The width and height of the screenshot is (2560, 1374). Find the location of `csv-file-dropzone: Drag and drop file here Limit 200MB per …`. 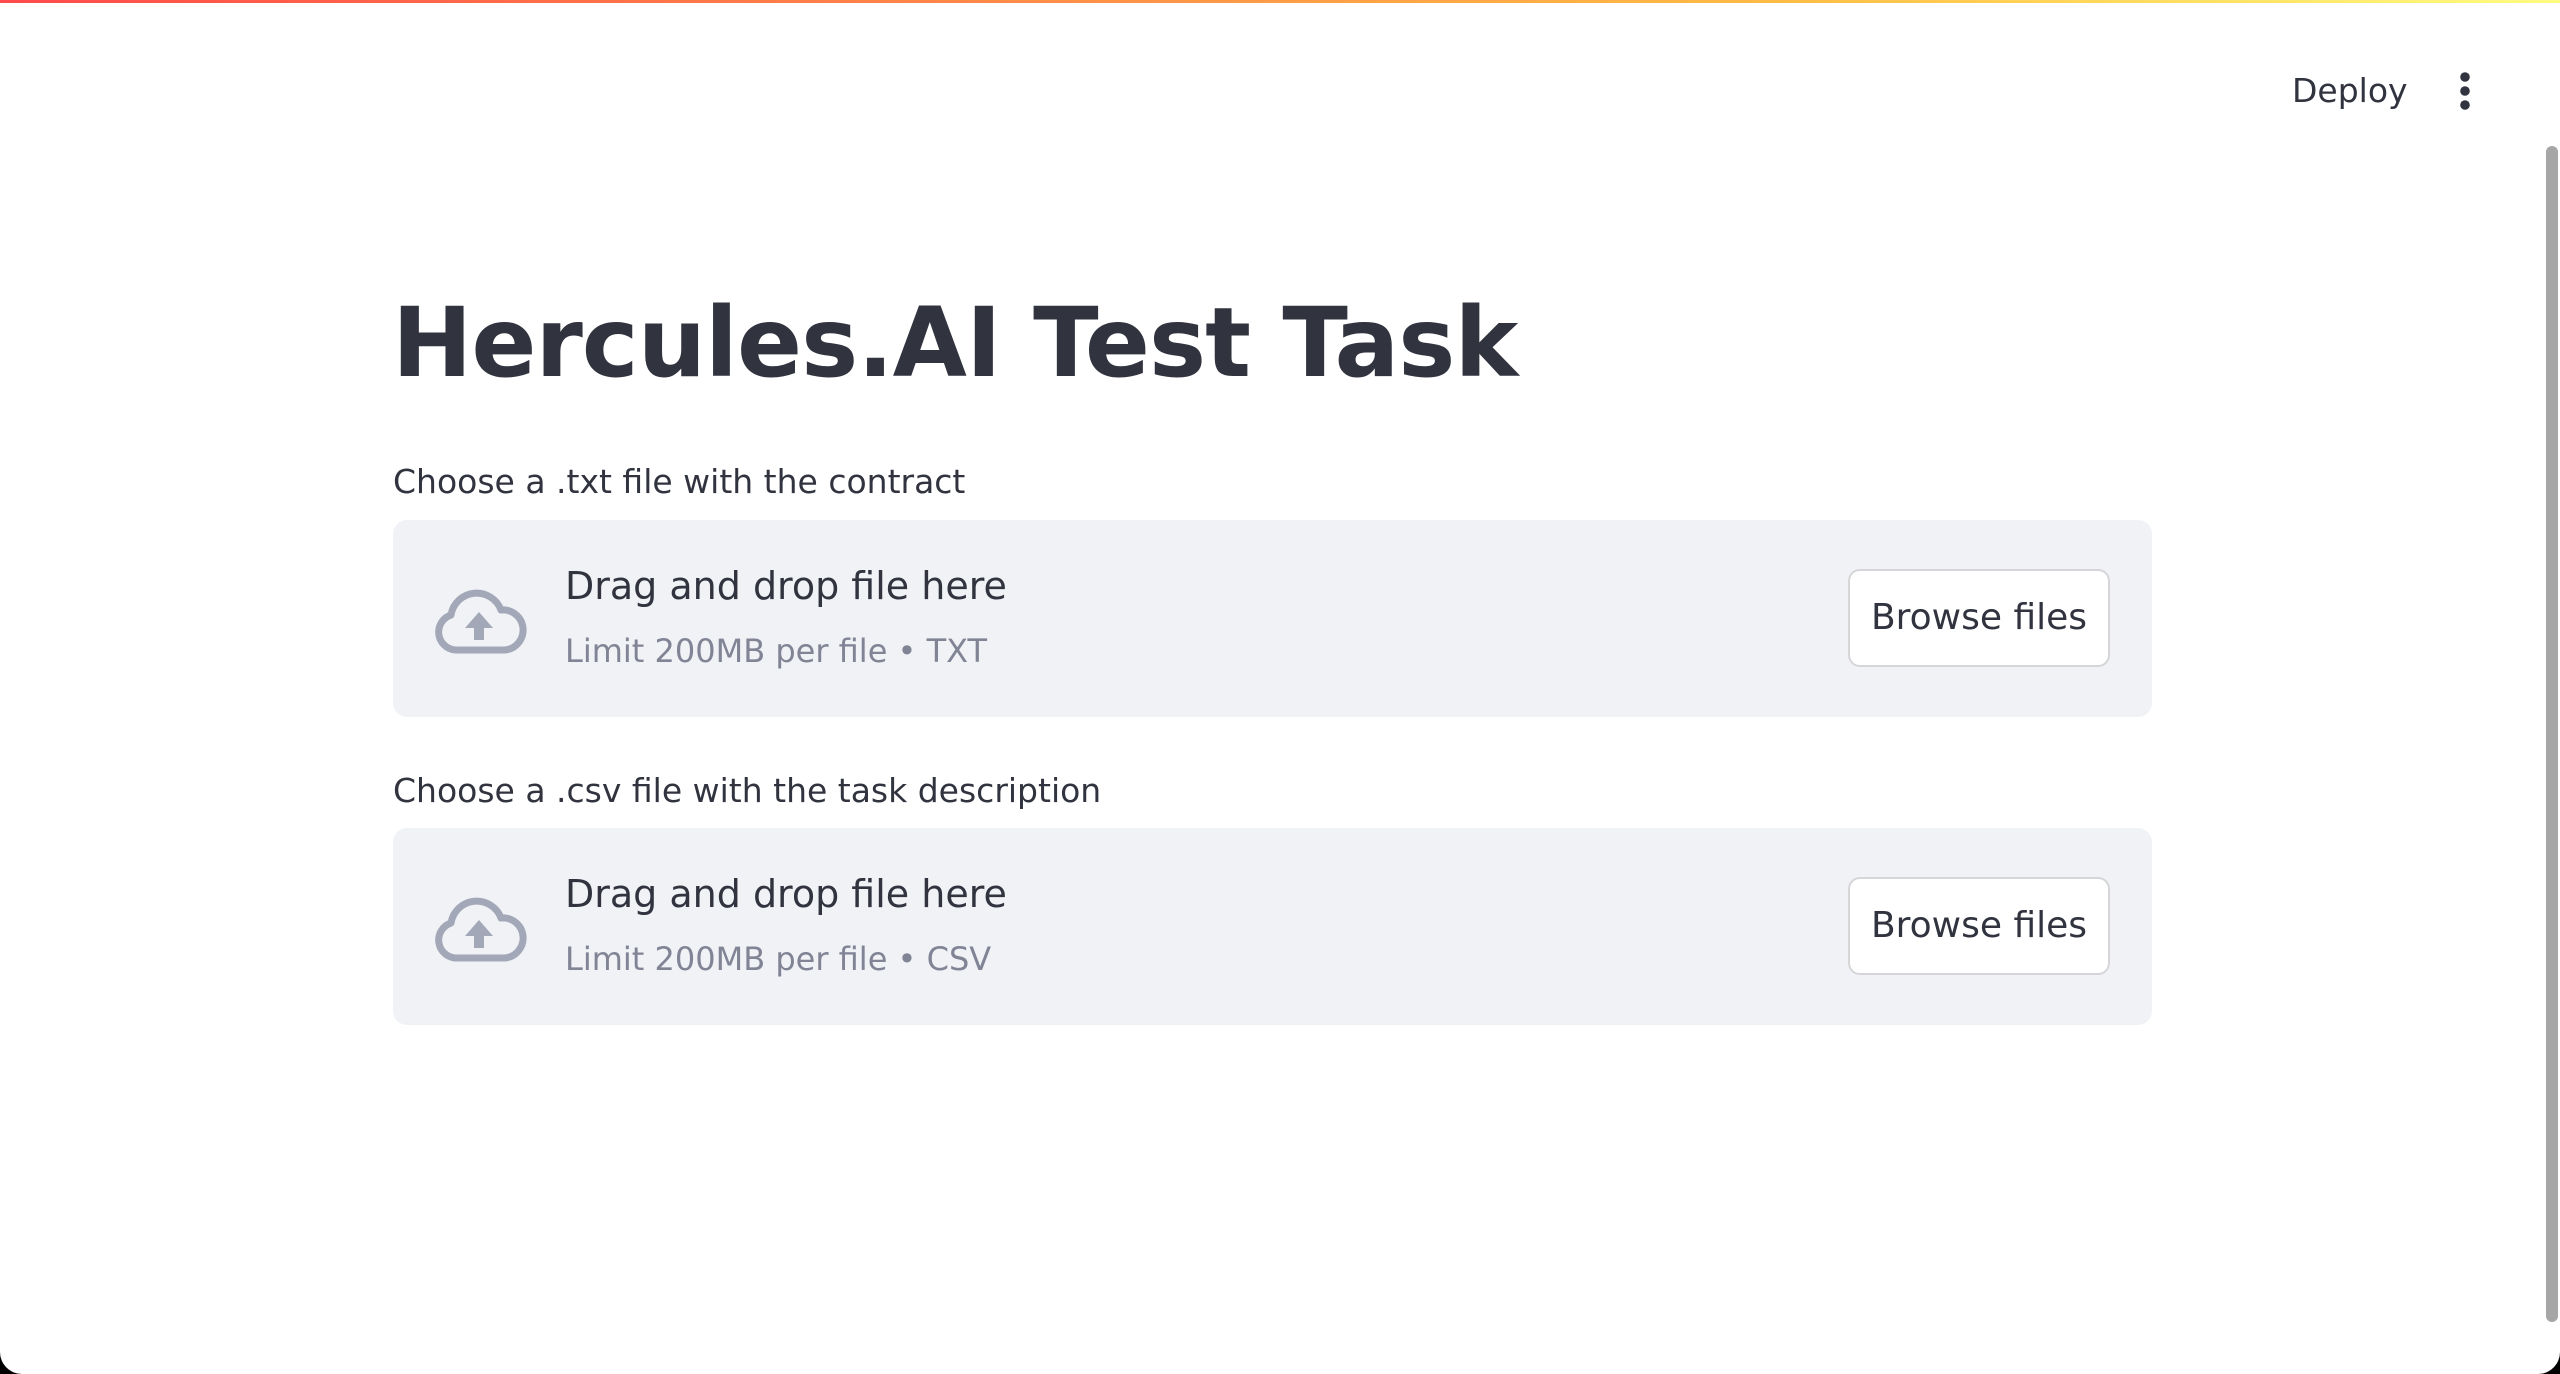

csv-file-dropzone: Drag and drop file here Limit 200MB per … is located at coordinates (1272, 926).